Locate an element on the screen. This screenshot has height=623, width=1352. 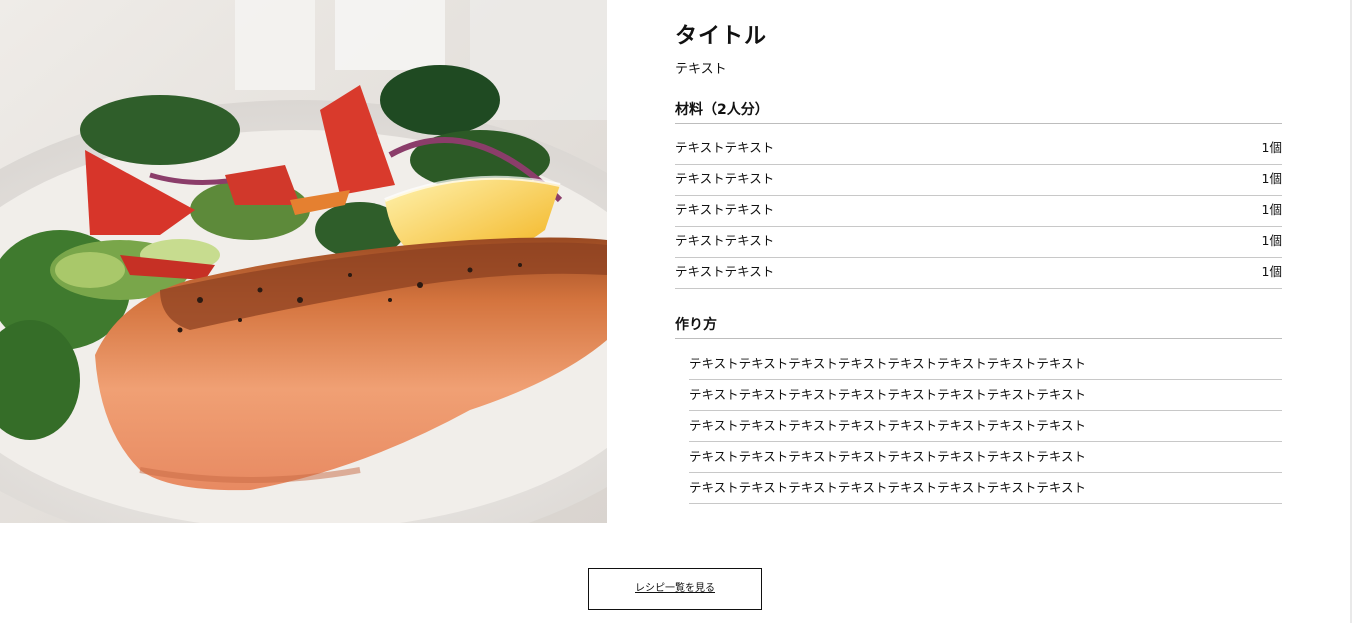
recipe-description: テキスト is located at coordinates (701, 69).